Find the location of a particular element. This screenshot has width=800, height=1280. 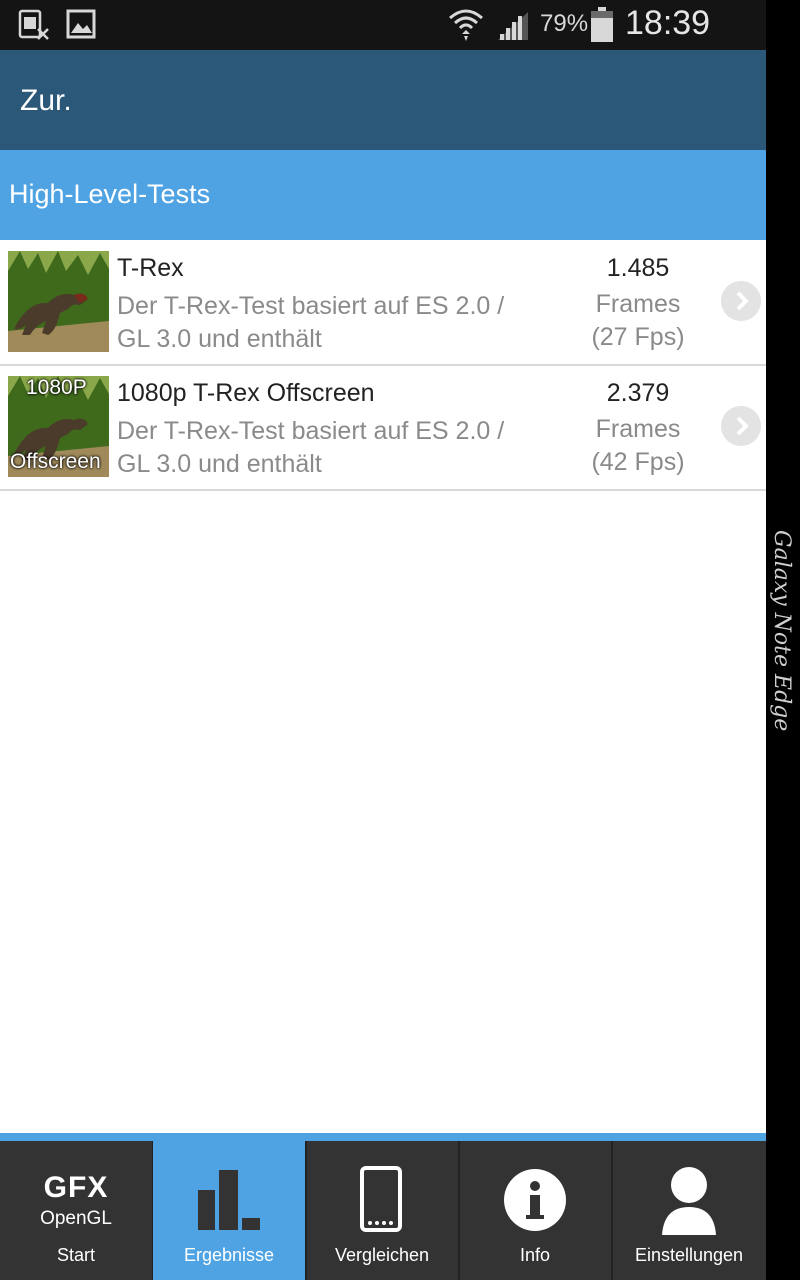

signal-icon is located at coordinates (513, 26).